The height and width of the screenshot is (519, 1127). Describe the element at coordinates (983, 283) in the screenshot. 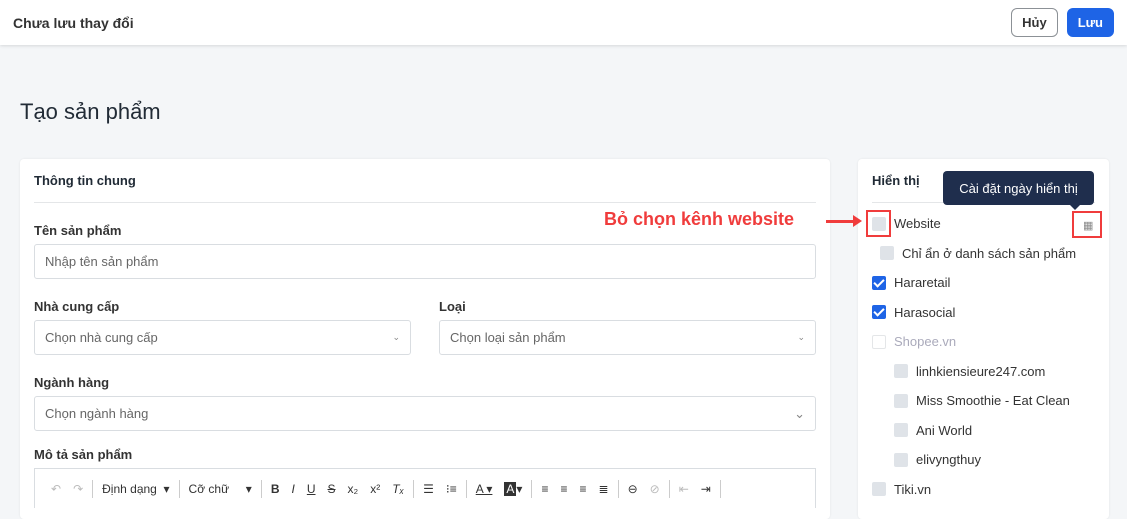

I see `channel-hararetail: Hararetail` at that location.